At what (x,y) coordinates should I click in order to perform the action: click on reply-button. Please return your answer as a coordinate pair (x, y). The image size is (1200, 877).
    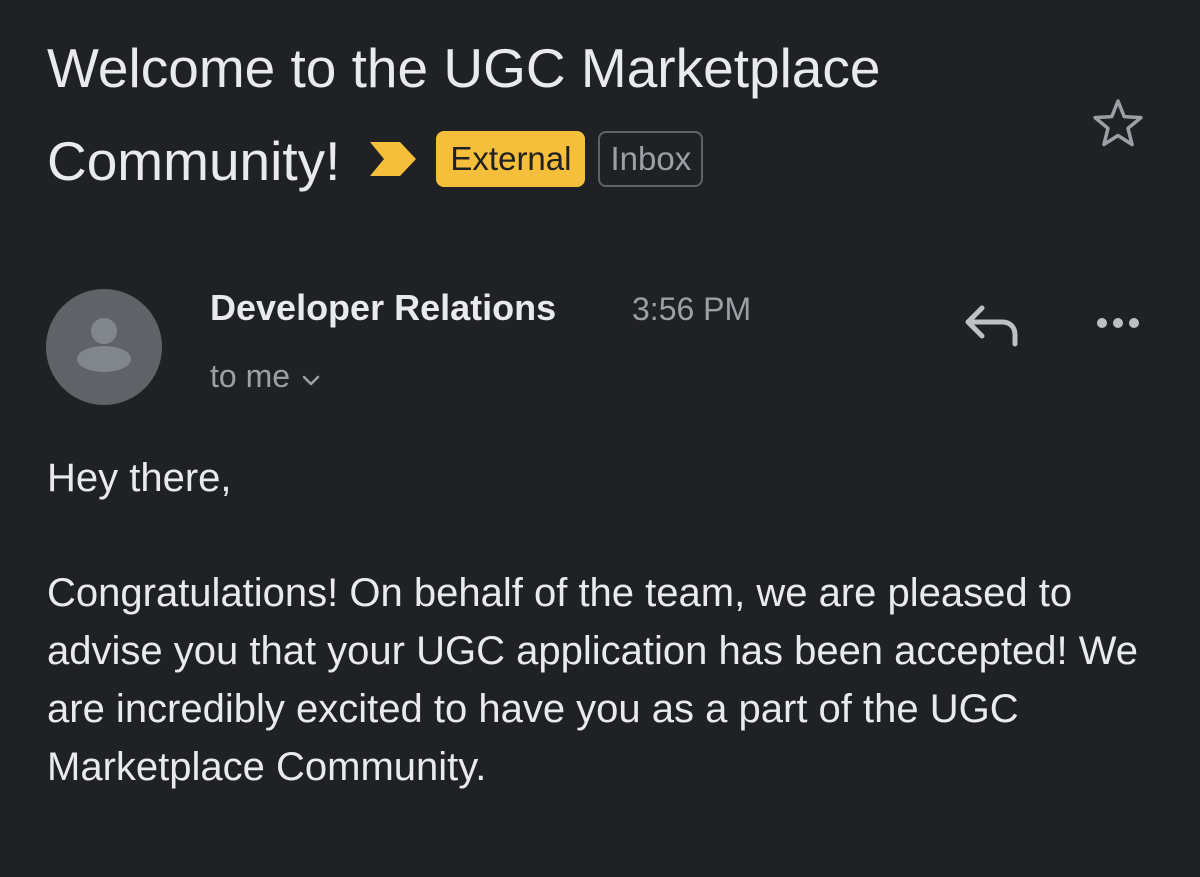
    Looking at the image, I should click on (992, 325).